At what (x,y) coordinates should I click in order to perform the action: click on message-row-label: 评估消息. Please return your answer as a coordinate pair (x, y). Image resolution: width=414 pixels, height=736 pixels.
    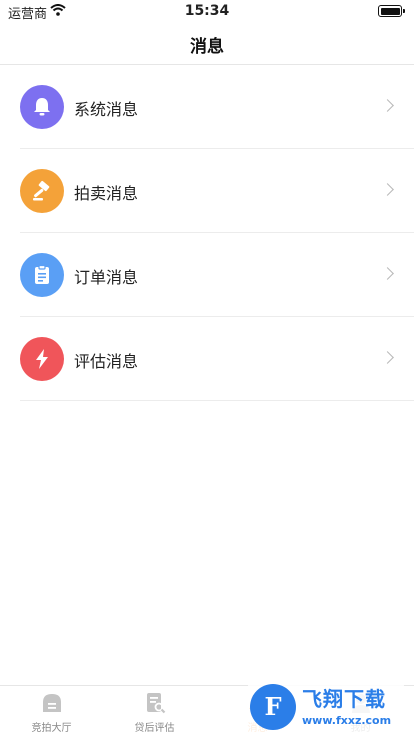
    Looking at the image, I should click on (106, 361).